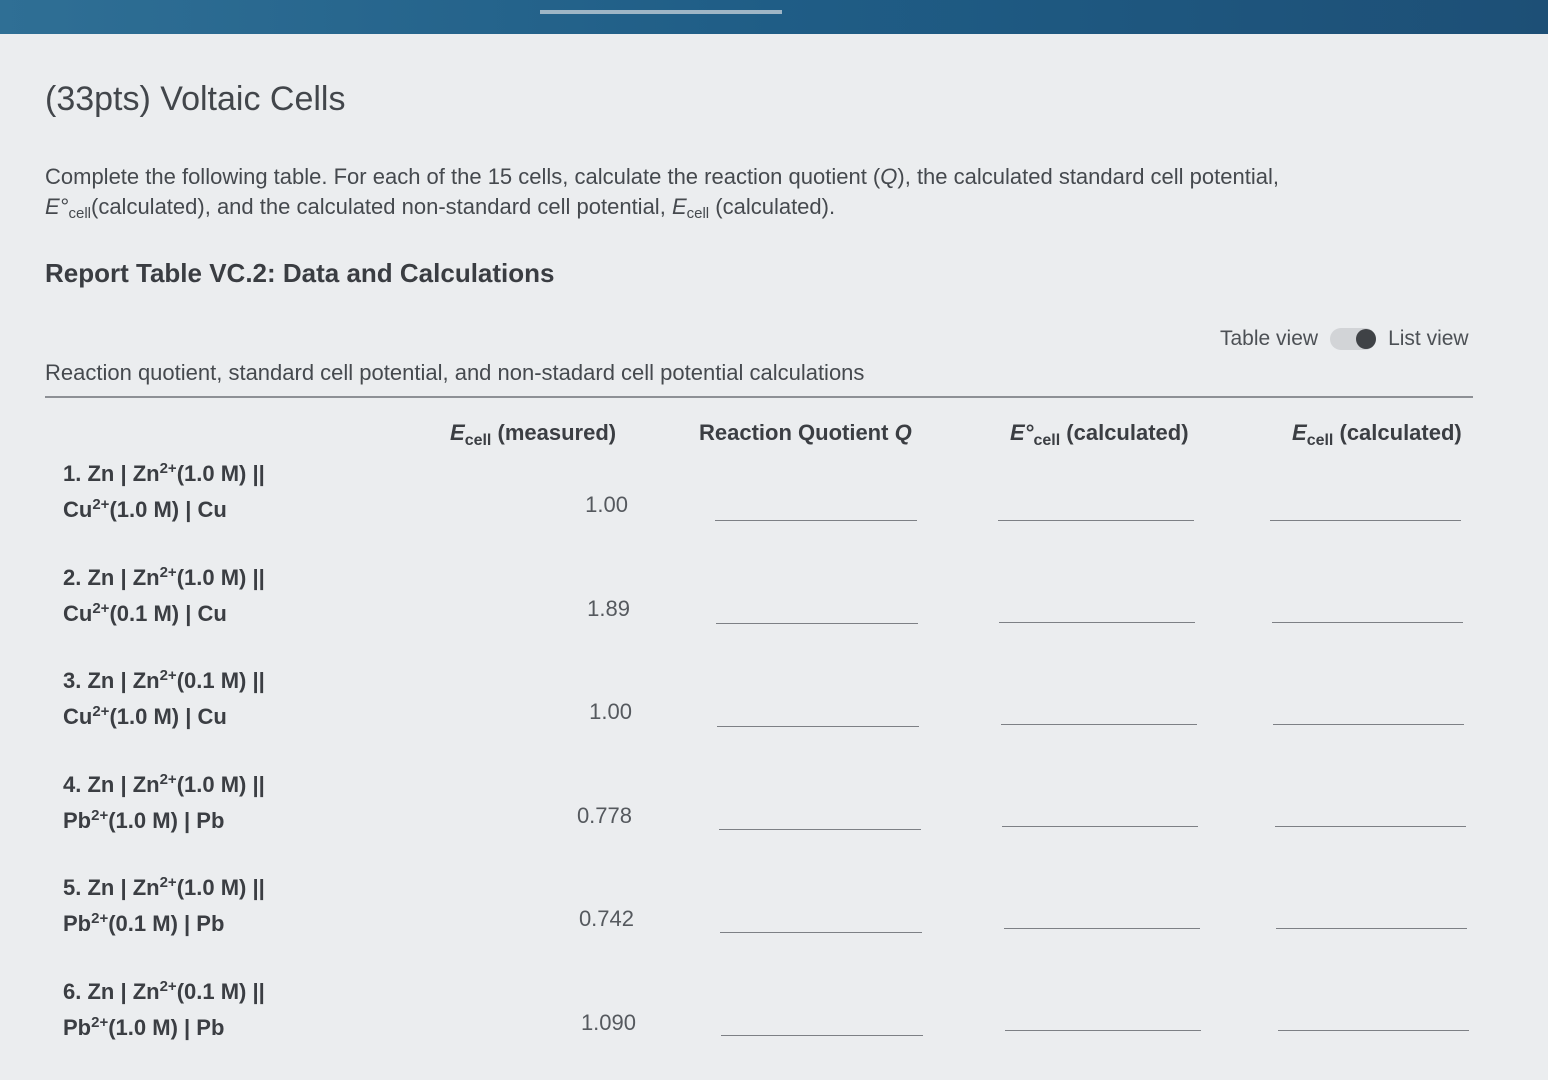 Image resolution: width=1548 pixels, height=1080 pixels. I want to click on col-header-quotient: Reaction Quotient Q, so click(805, 433).